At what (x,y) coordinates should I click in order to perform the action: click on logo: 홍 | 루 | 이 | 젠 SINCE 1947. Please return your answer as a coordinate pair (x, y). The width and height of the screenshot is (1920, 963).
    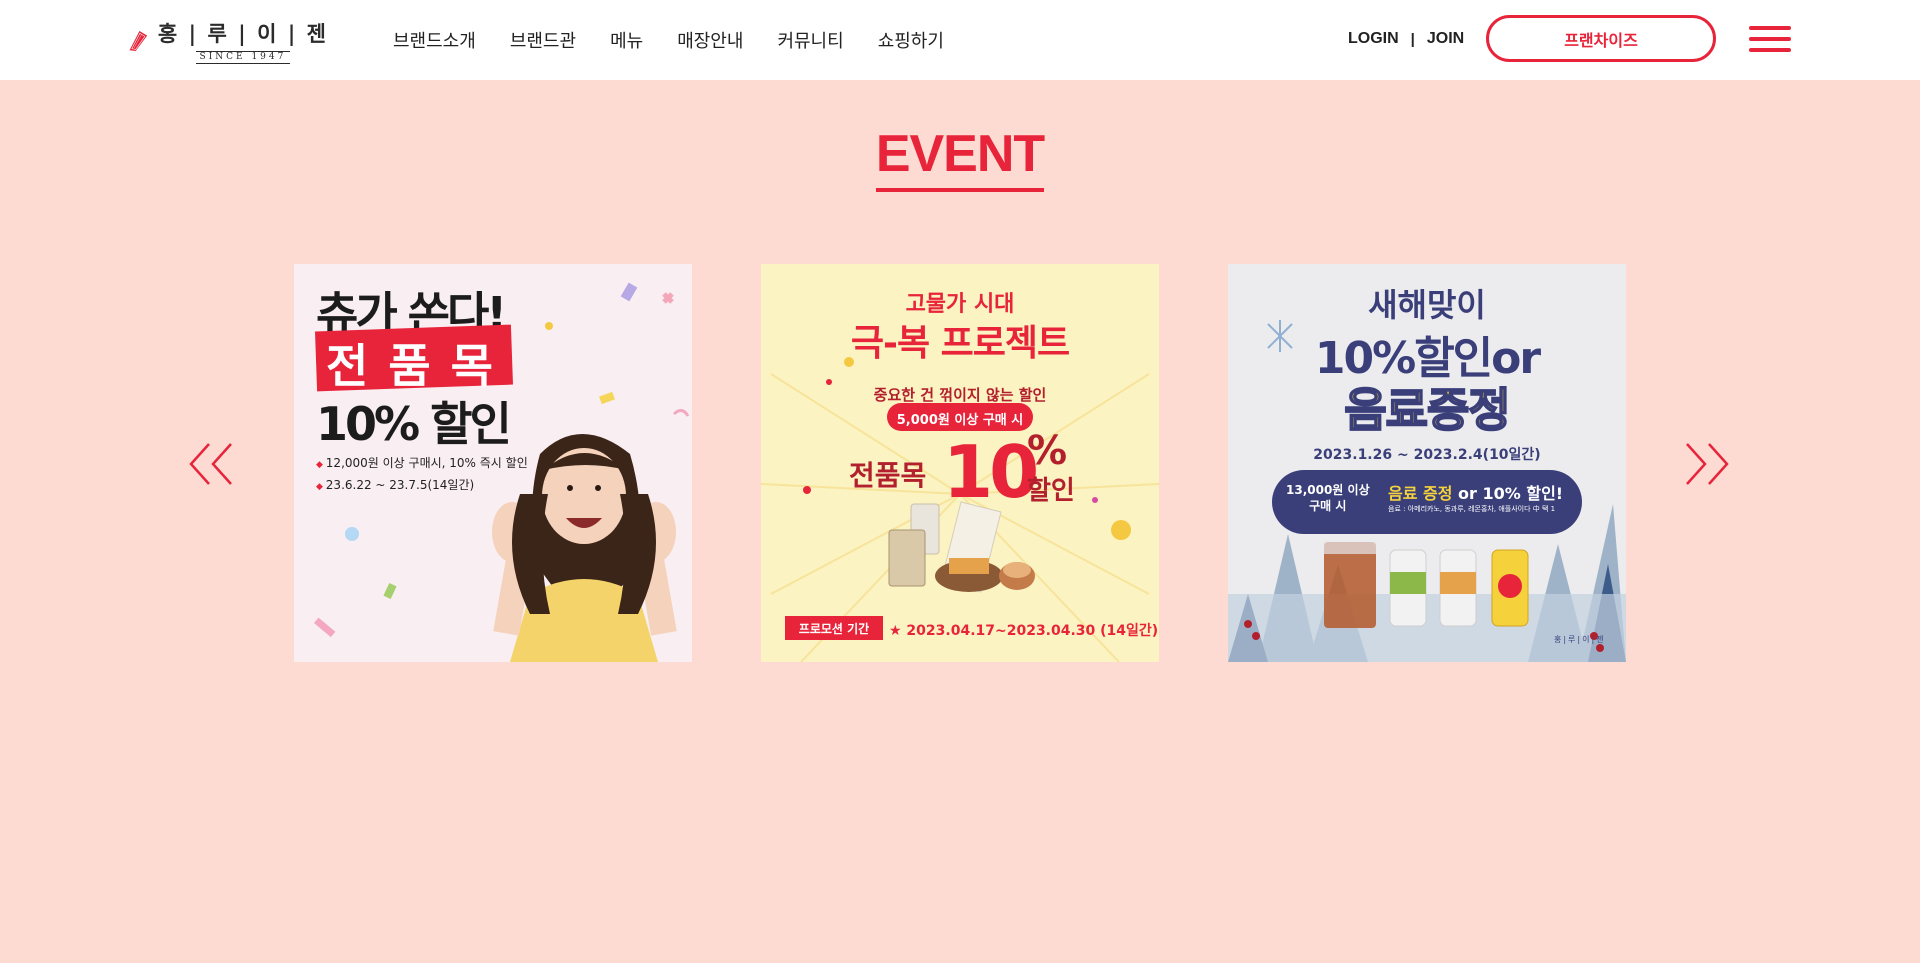
    Looking at the image, I should click on (228, 41).